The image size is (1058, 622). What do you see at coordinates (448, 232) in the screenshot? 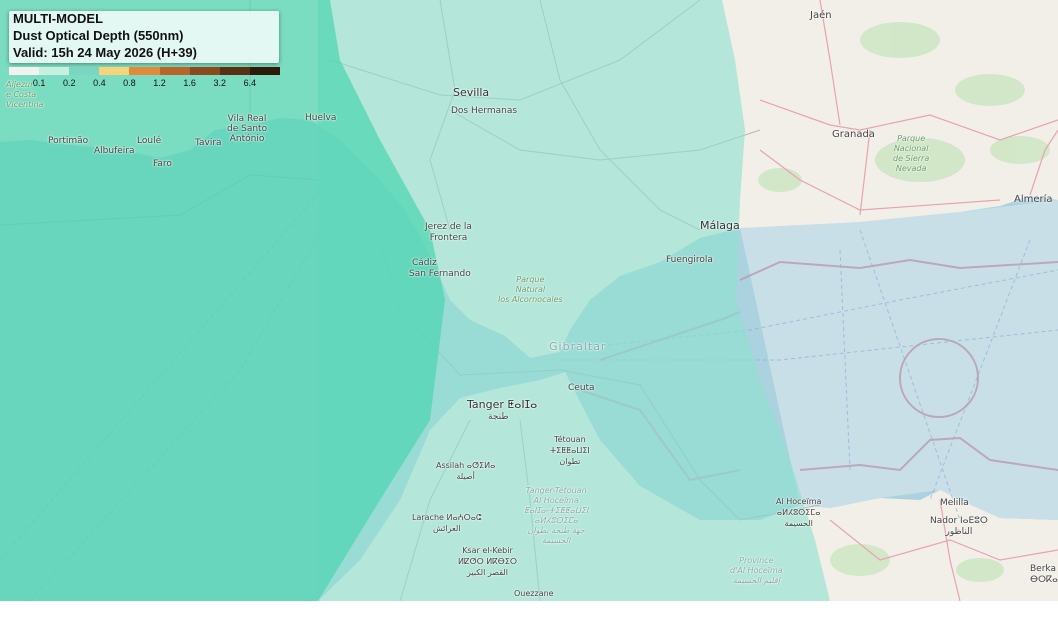
I see `place-jerez: Jerez de la Frontera` at bounding box center [448, 232].